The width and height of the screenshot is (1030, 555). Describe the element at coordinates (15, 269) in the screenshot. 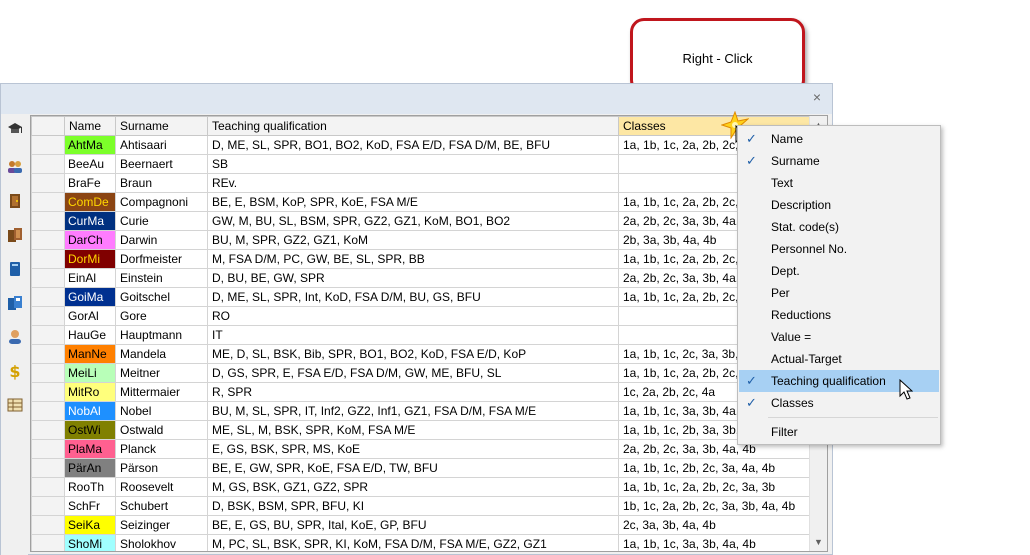

I see `book-icon` at that location.